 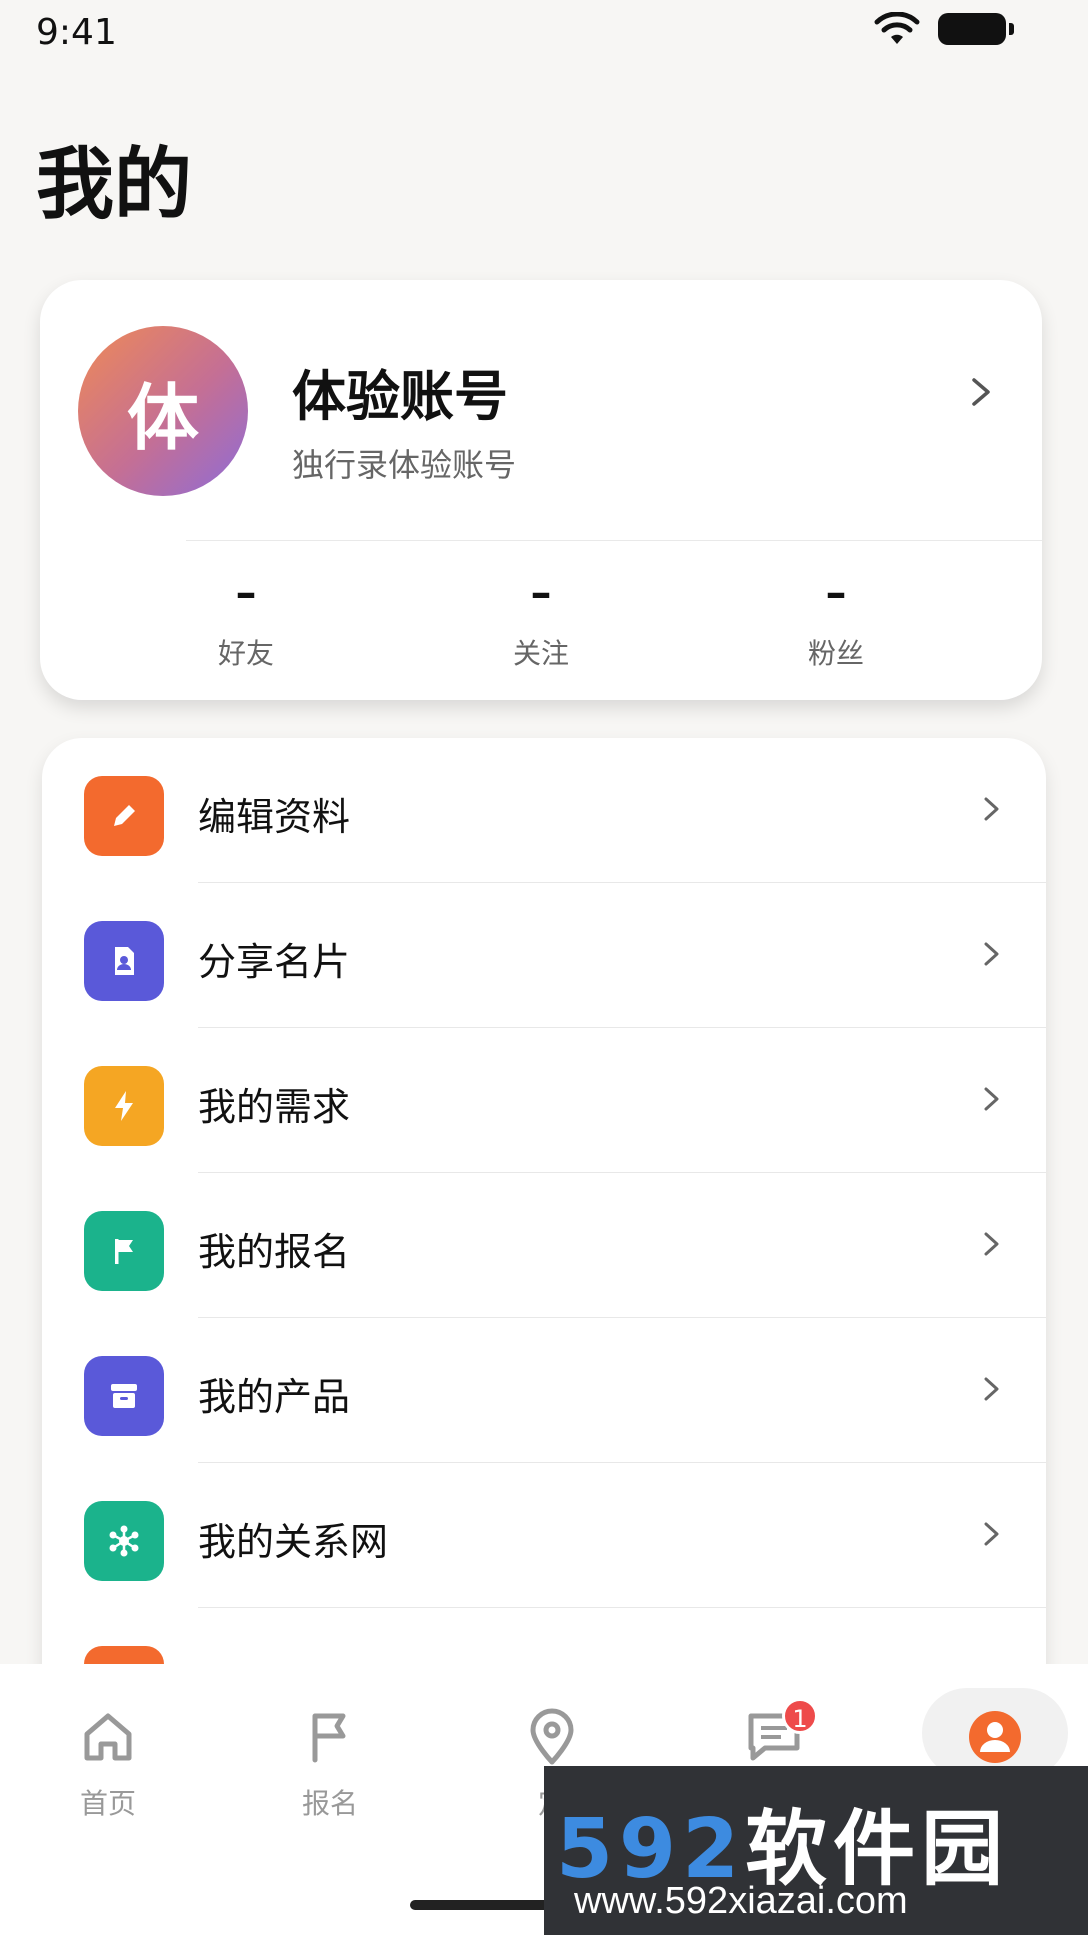 What do you see at coordinates (614, 540) in the screenshot?
I see `divider` at bounding box center [614, 540].